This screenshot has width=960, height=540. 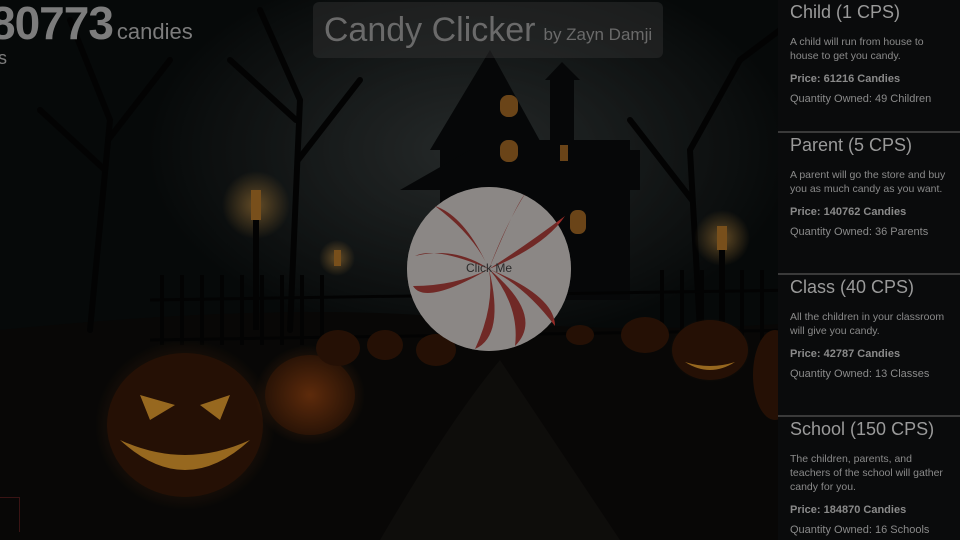 I want to click on candy-click-button: Click Me, so click(x=489, y=269).